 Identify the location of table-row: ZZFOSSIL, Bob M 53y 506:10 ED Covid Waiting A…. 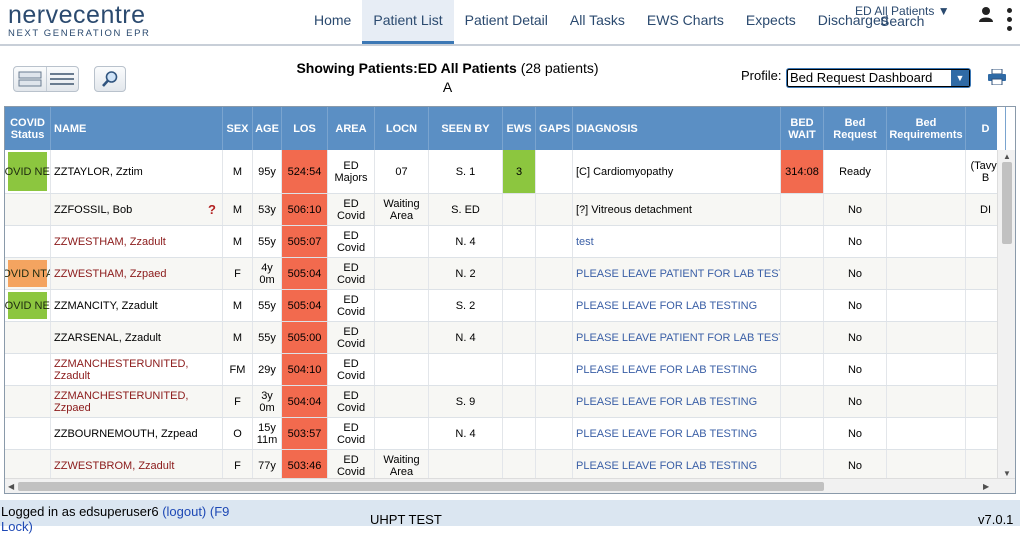
(501, 210).